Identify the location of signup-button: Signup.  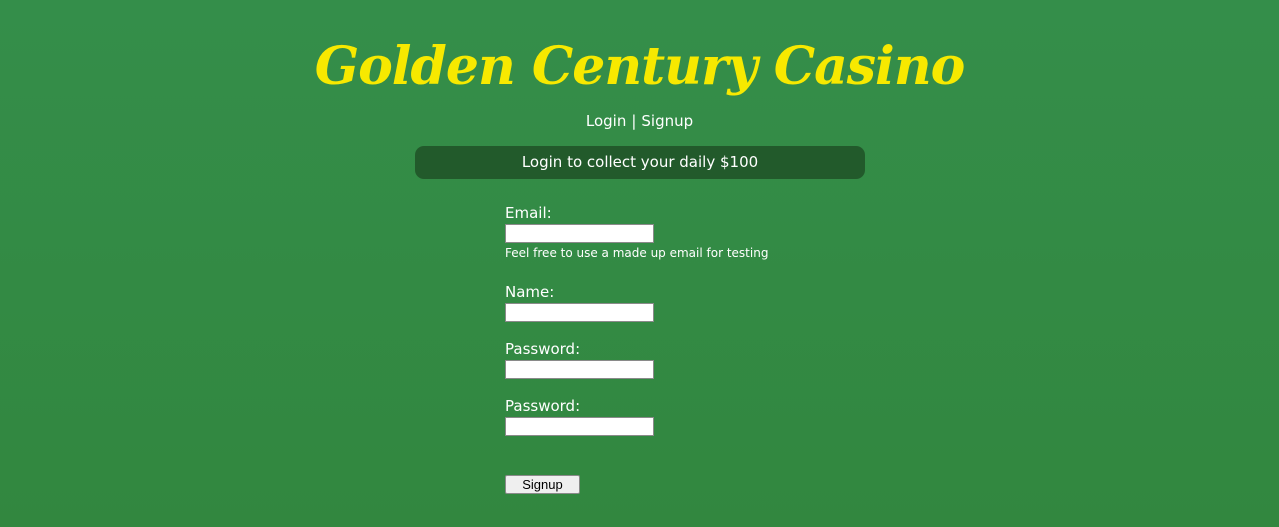
(542, 484).